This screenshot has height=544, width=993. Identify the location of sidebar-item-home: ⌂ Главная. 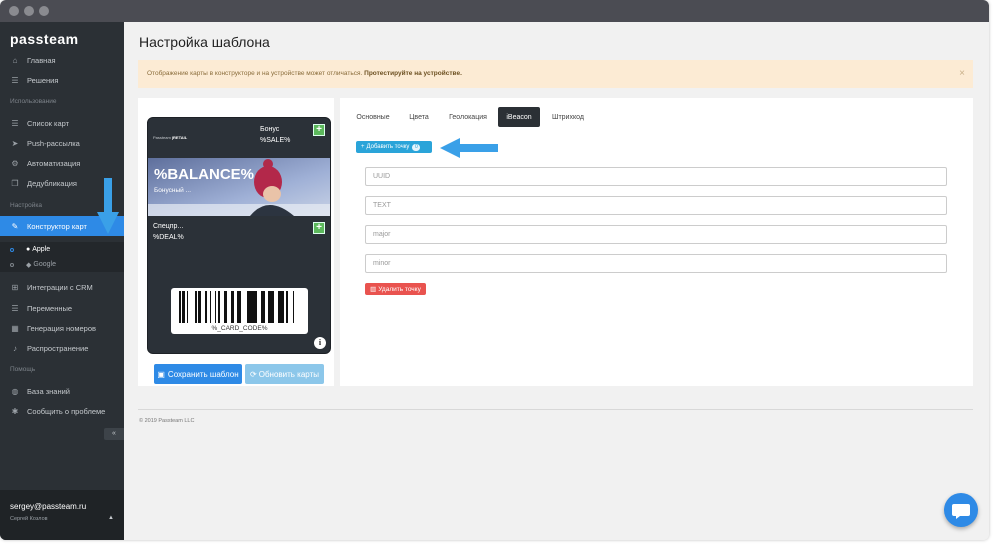
(62, 60).